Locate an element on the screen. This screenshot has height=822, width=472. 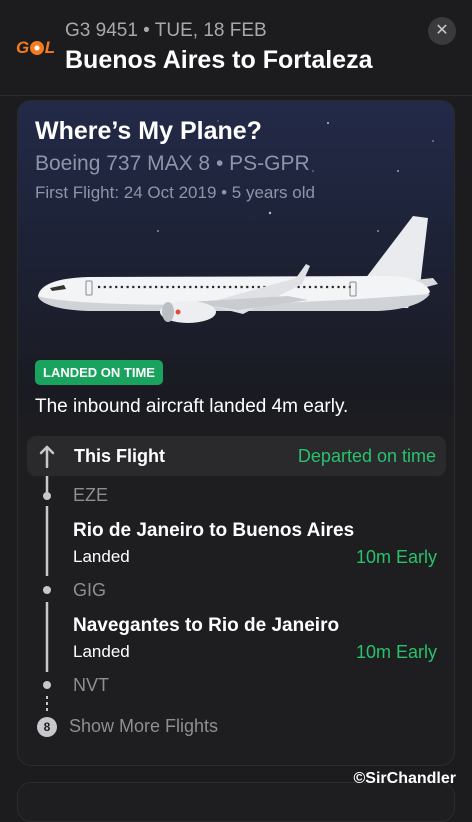
route-timeline is located at coordinates (47, 595).